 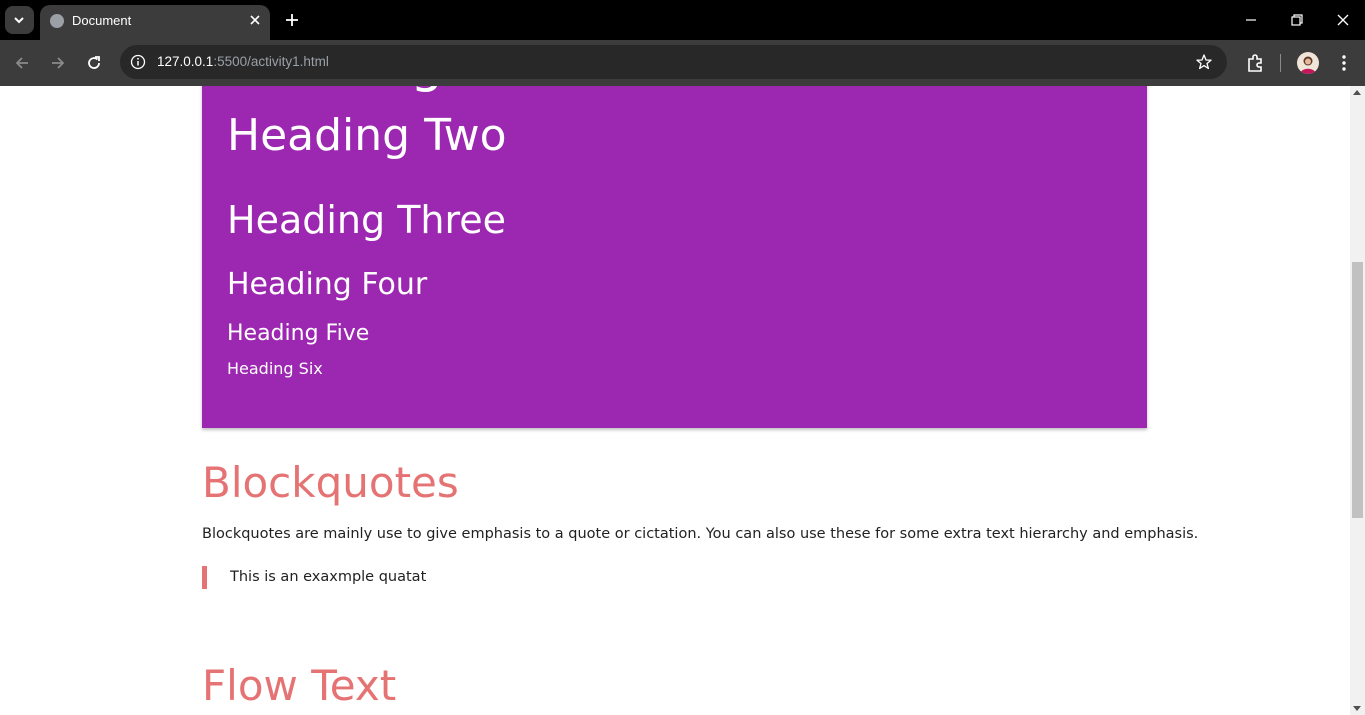 I want to click on forward-icon, so click(x=58, y=63).